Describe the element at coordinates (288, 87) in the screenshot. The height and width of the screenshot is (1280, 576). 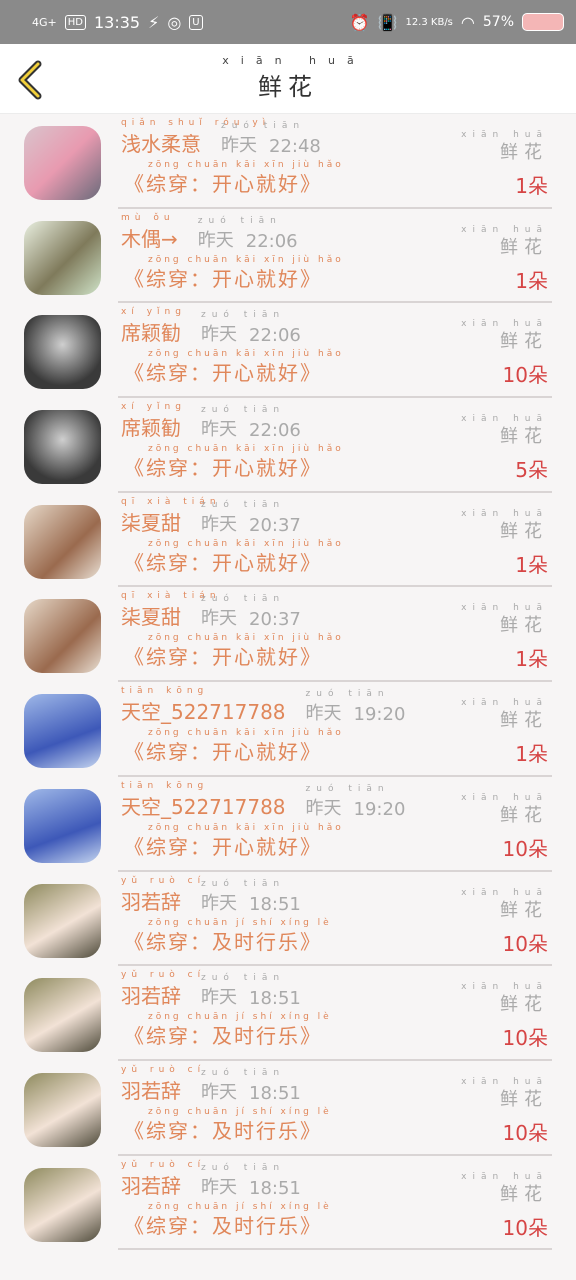
I see `page-title-text: 鲜花` at that location.